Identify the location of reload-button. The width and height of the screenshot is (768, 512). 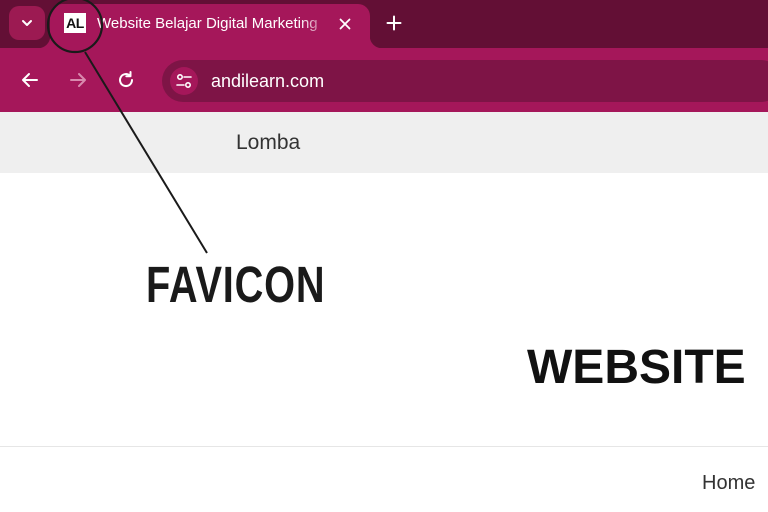
(126, 80).